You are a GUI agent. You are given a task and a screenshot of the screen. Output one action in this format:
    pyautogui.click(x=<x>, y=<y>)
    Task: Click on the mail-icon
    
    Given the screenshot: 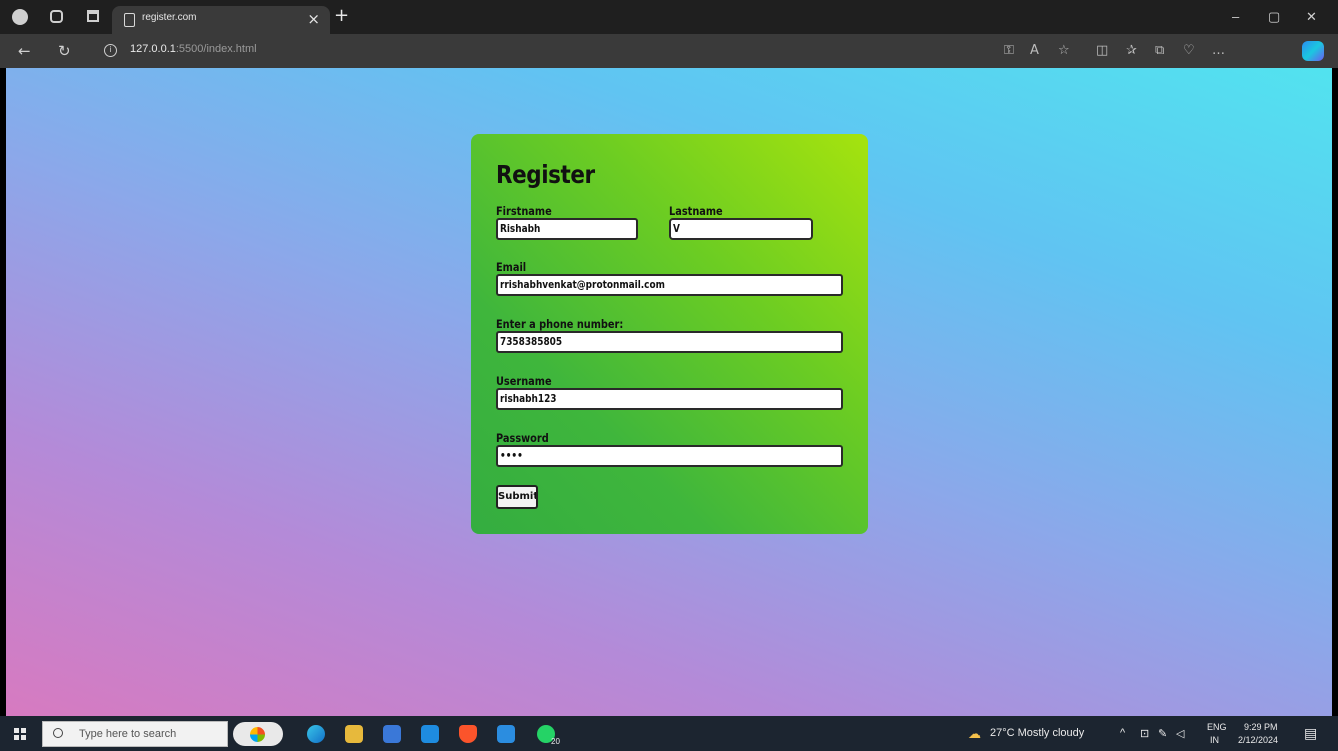 What is the action you would take?
    pyautogui.click(x=430, y=734)
    